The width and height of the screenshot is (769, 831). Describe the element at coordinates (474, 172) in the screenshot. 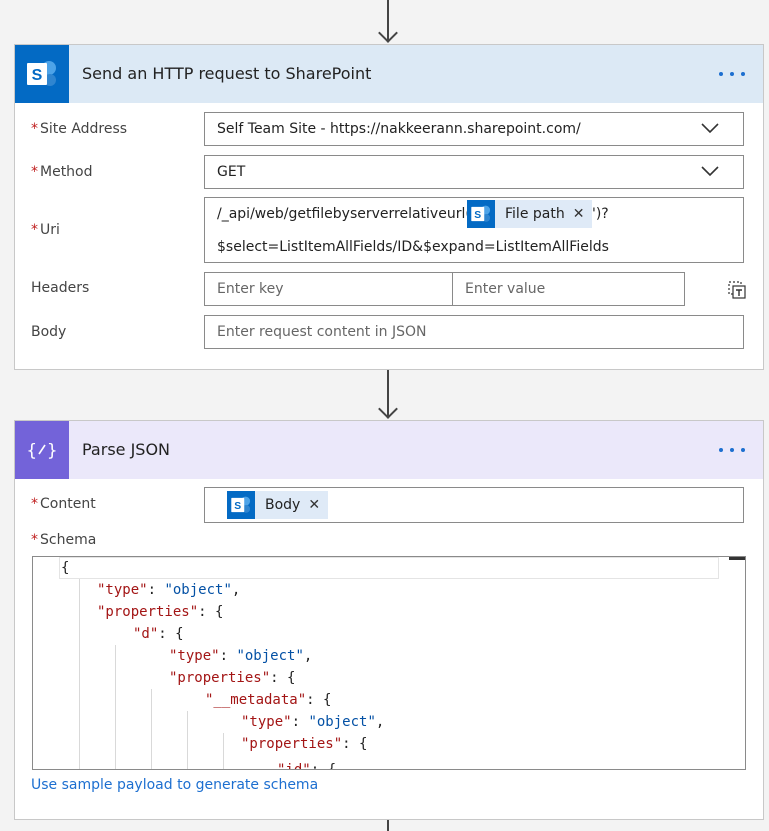

I see `method-dropdown: GET` at that location.